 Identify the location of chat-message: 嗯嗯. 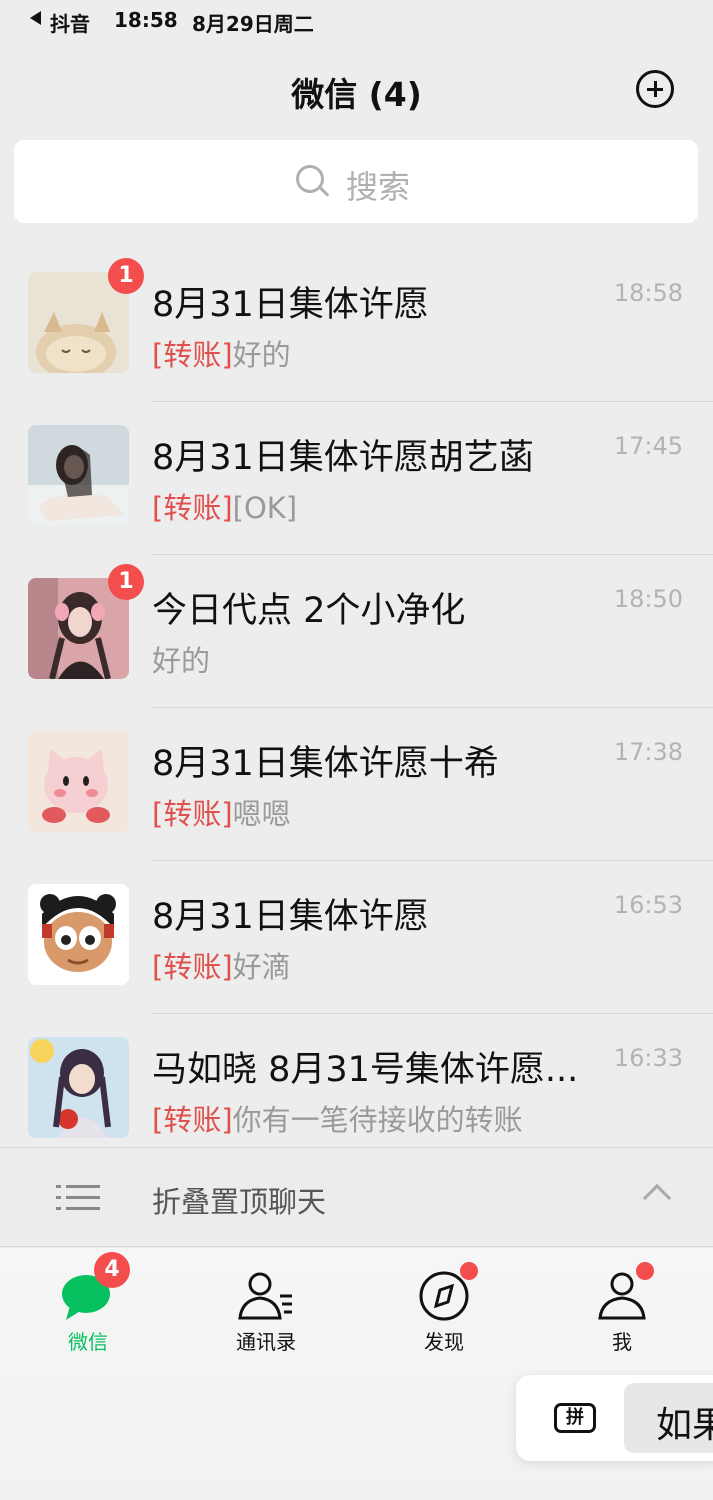
(261, 814).